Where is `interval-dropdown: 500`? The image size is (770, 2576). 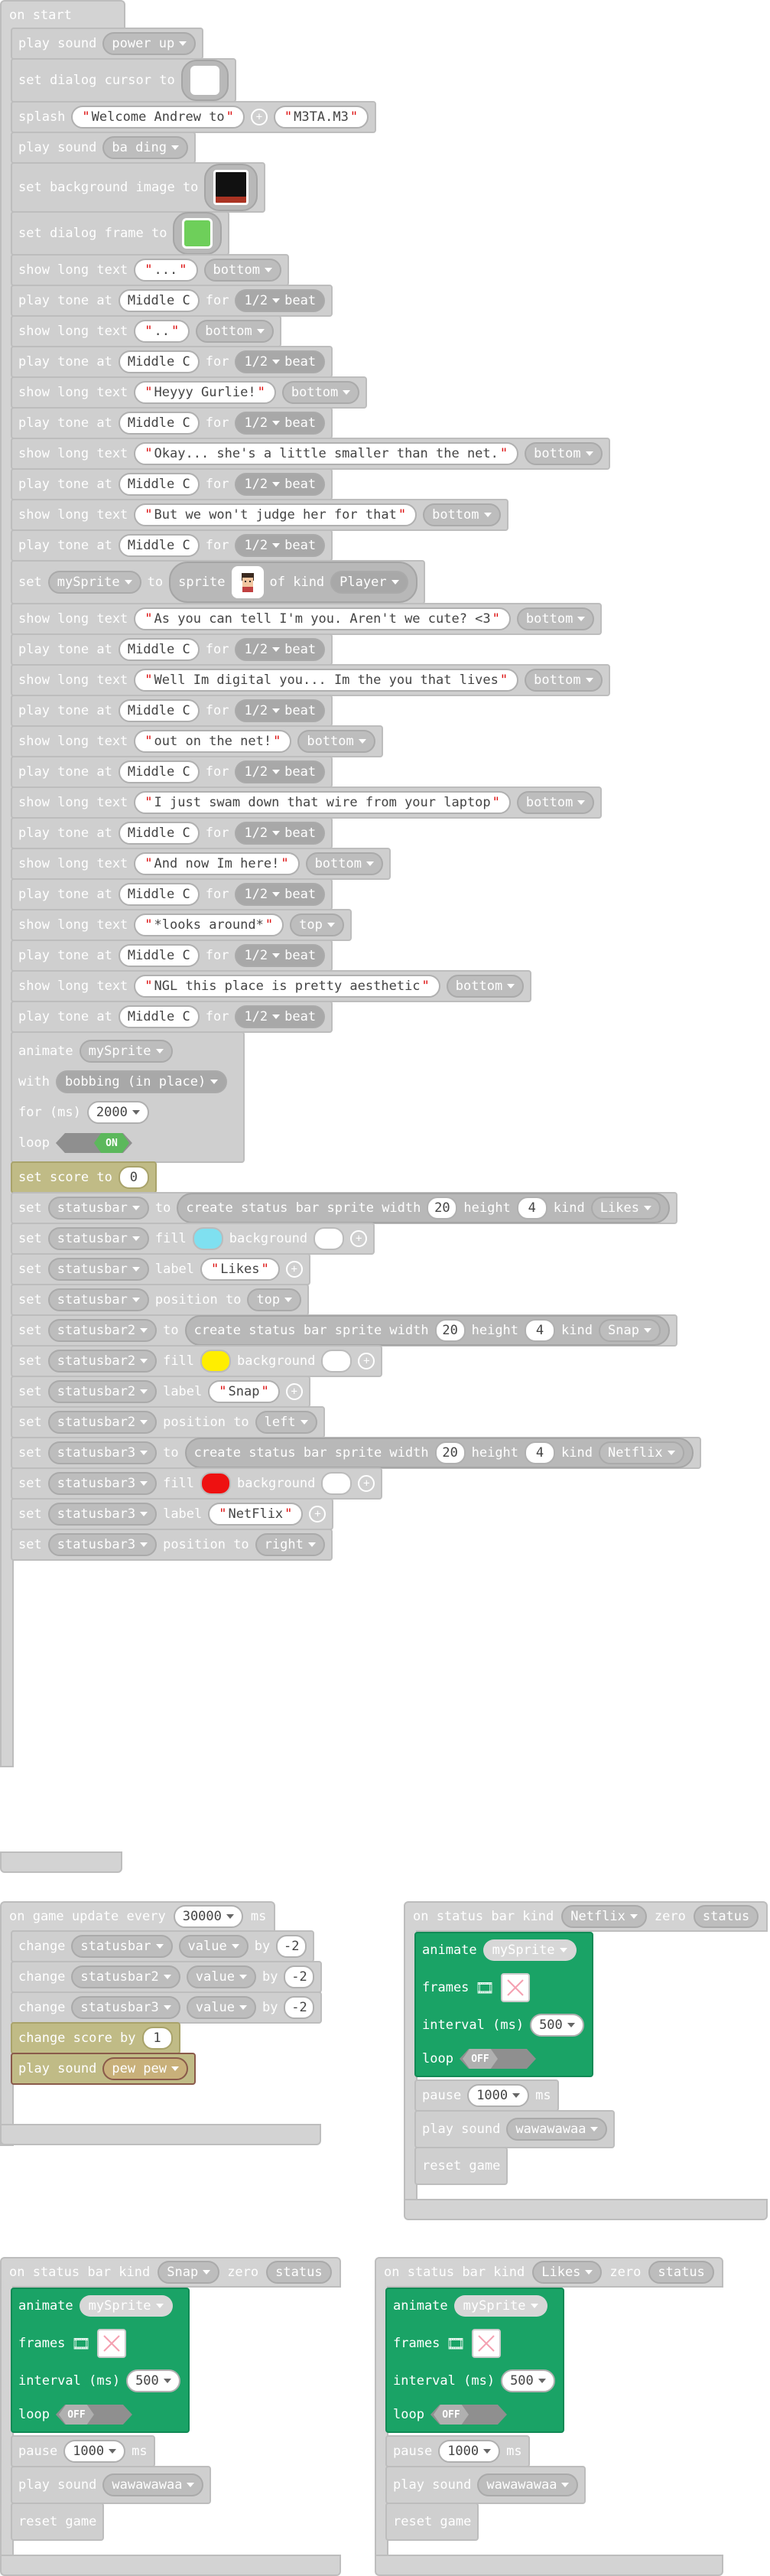 interval-dropdown: 500 is located at coordinates (153, 2380).